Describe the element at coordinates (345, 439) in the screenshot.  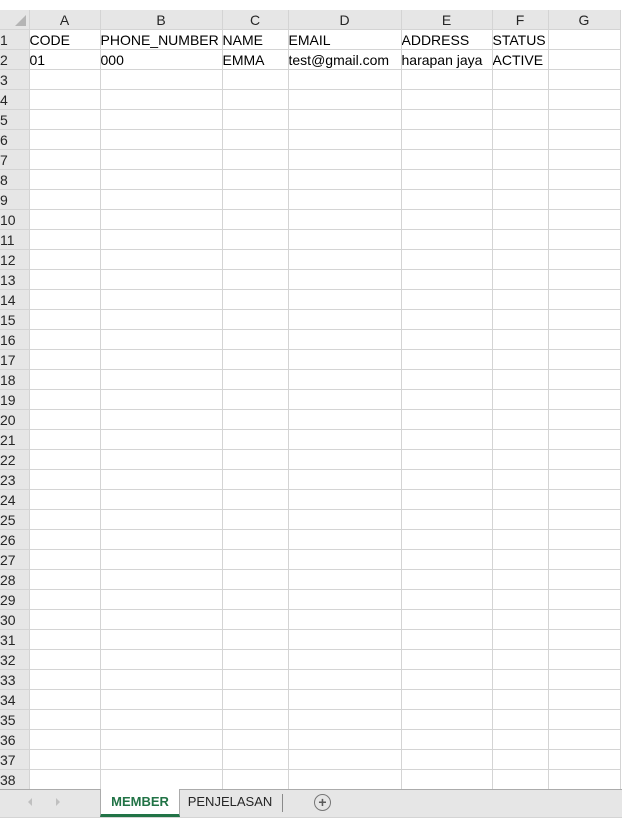
I see `cell-d21` at that location.